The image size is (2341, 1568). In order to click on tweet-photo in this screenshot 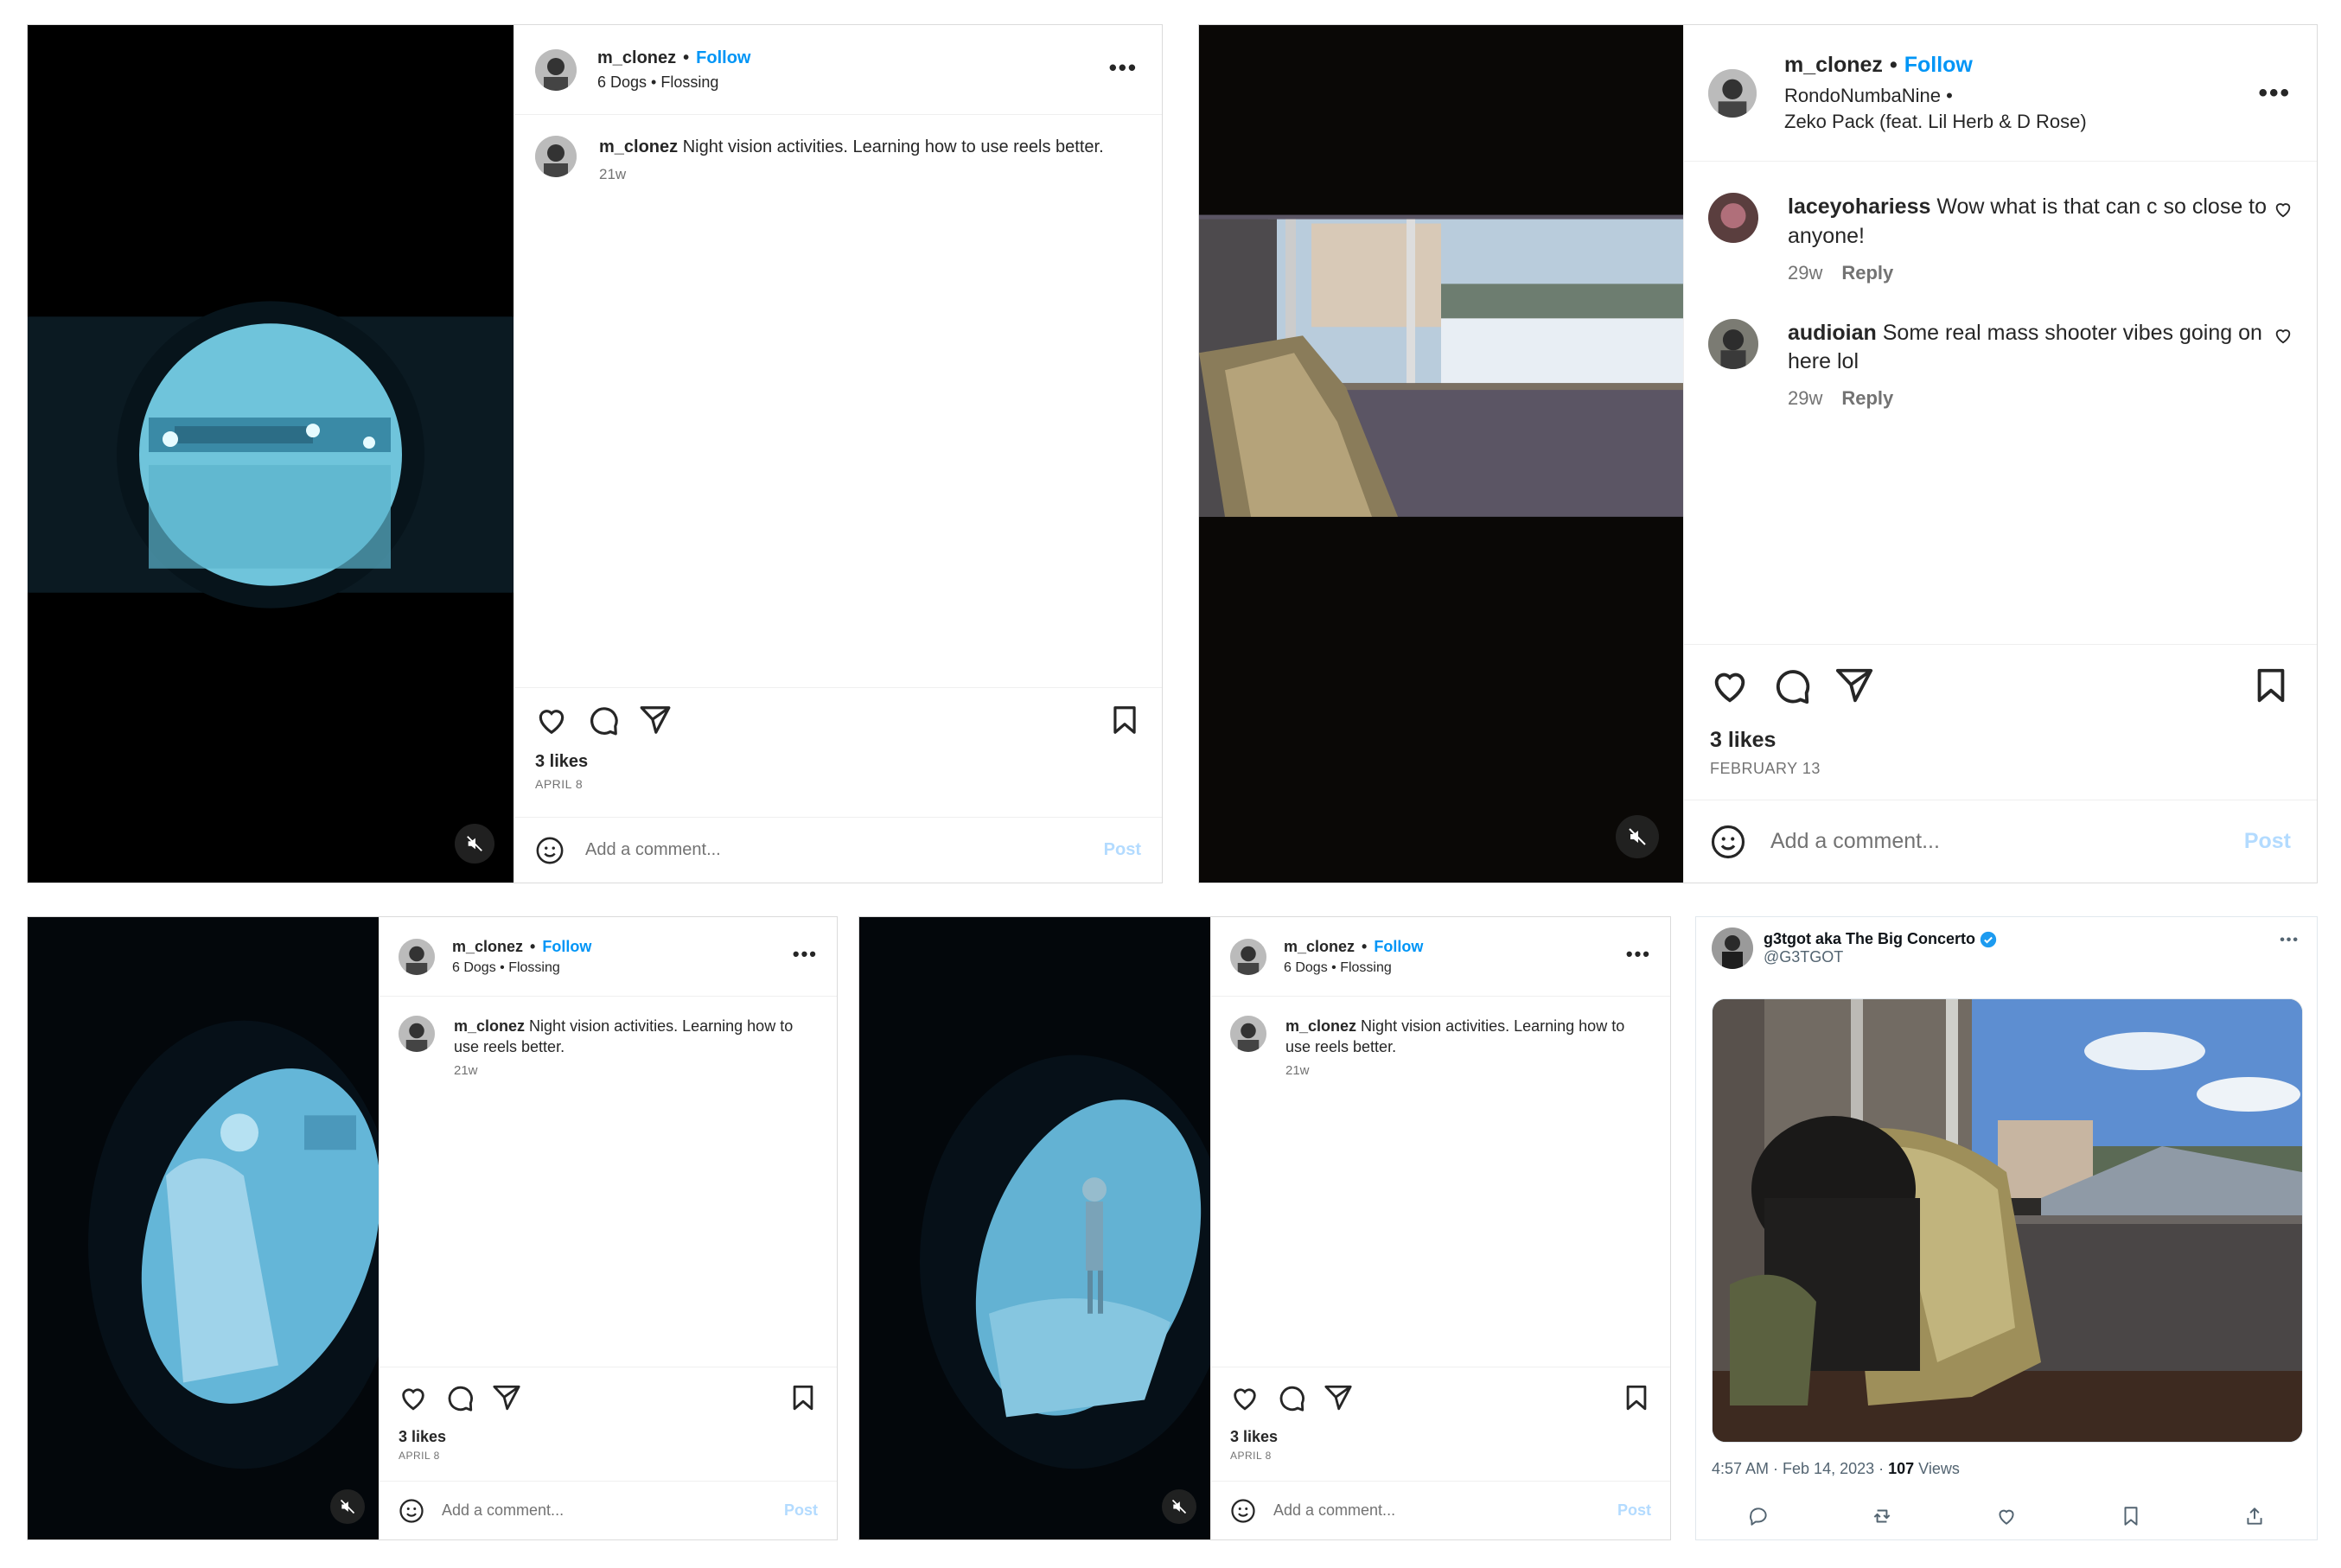, I will do `click(2007, 1221)`.